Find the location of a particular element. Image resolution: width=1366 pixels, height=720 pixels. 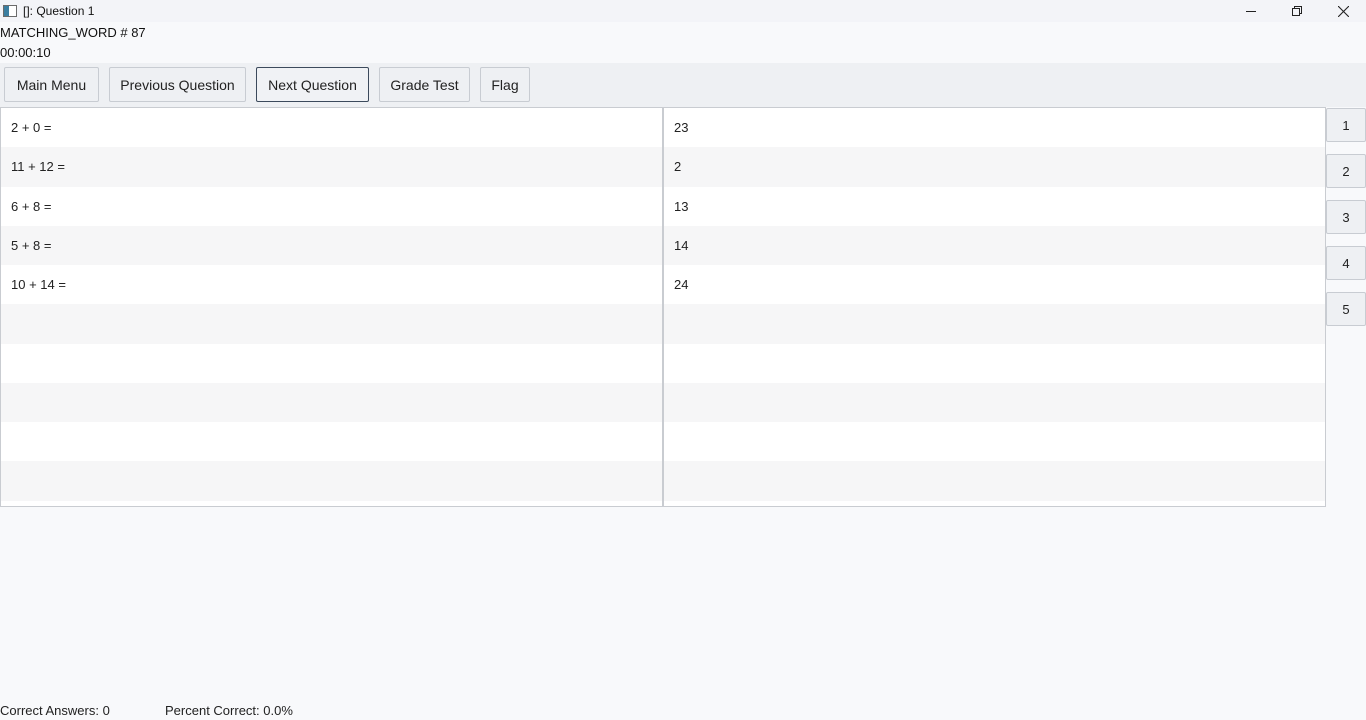

close-icon is located at coordinates (1343, 11).